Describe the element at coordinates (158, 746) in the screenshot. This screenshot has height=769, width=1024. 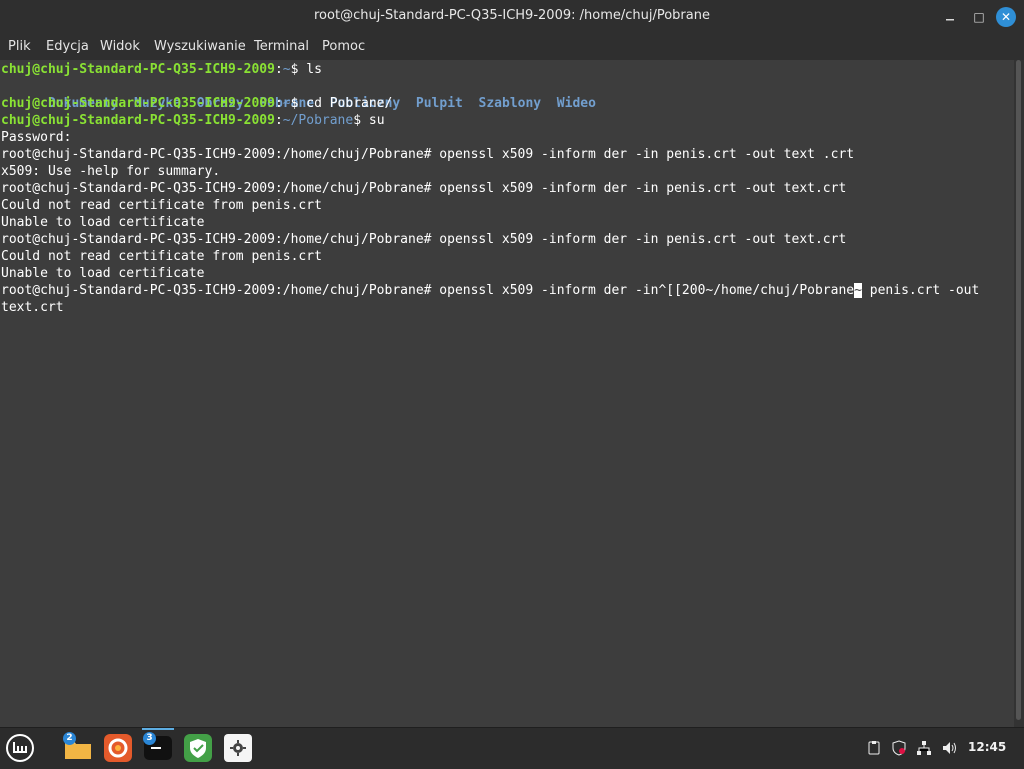
I see `terminal-launcher: 3` at that location.